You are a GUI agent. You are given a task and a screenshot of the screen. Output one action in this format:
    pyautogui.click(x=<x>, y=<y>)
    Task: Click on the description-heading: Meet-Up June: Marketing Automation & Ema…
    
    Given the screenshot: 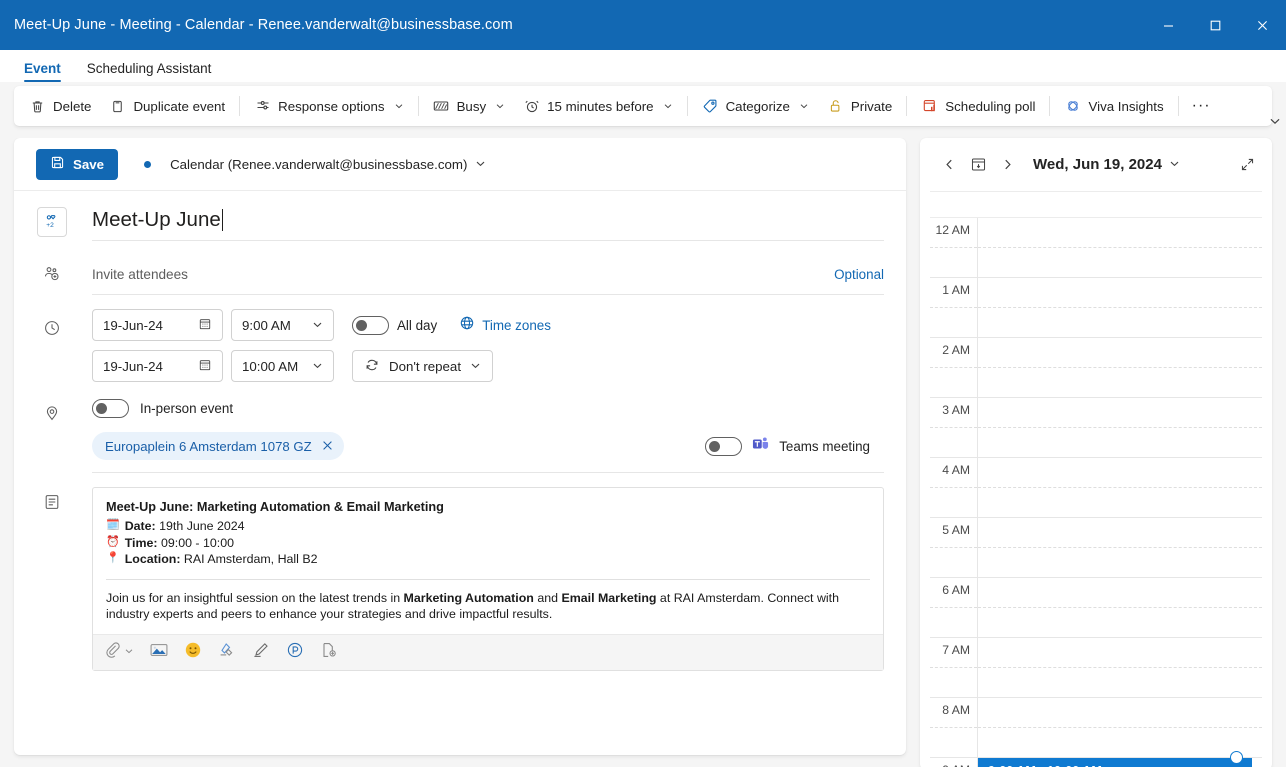 What is the action you would take?
    pyautogui.click(x=275, y=507)
    